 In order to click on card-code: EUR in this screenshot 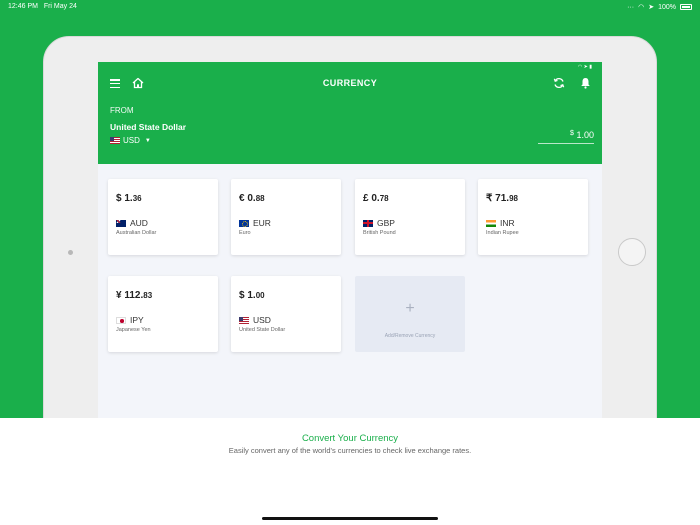, I will do `click(262, 223)`.